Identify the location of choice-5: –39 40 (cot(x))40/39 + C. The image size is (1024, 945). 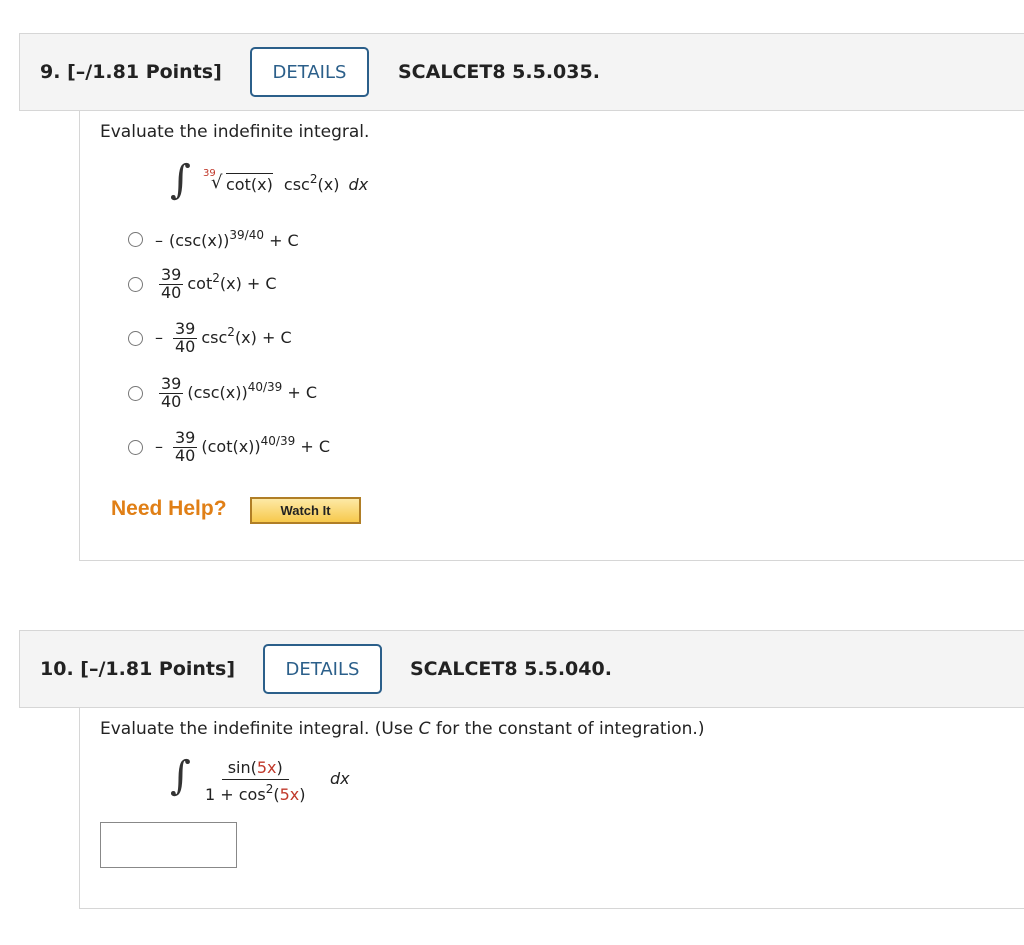
(229, 447).